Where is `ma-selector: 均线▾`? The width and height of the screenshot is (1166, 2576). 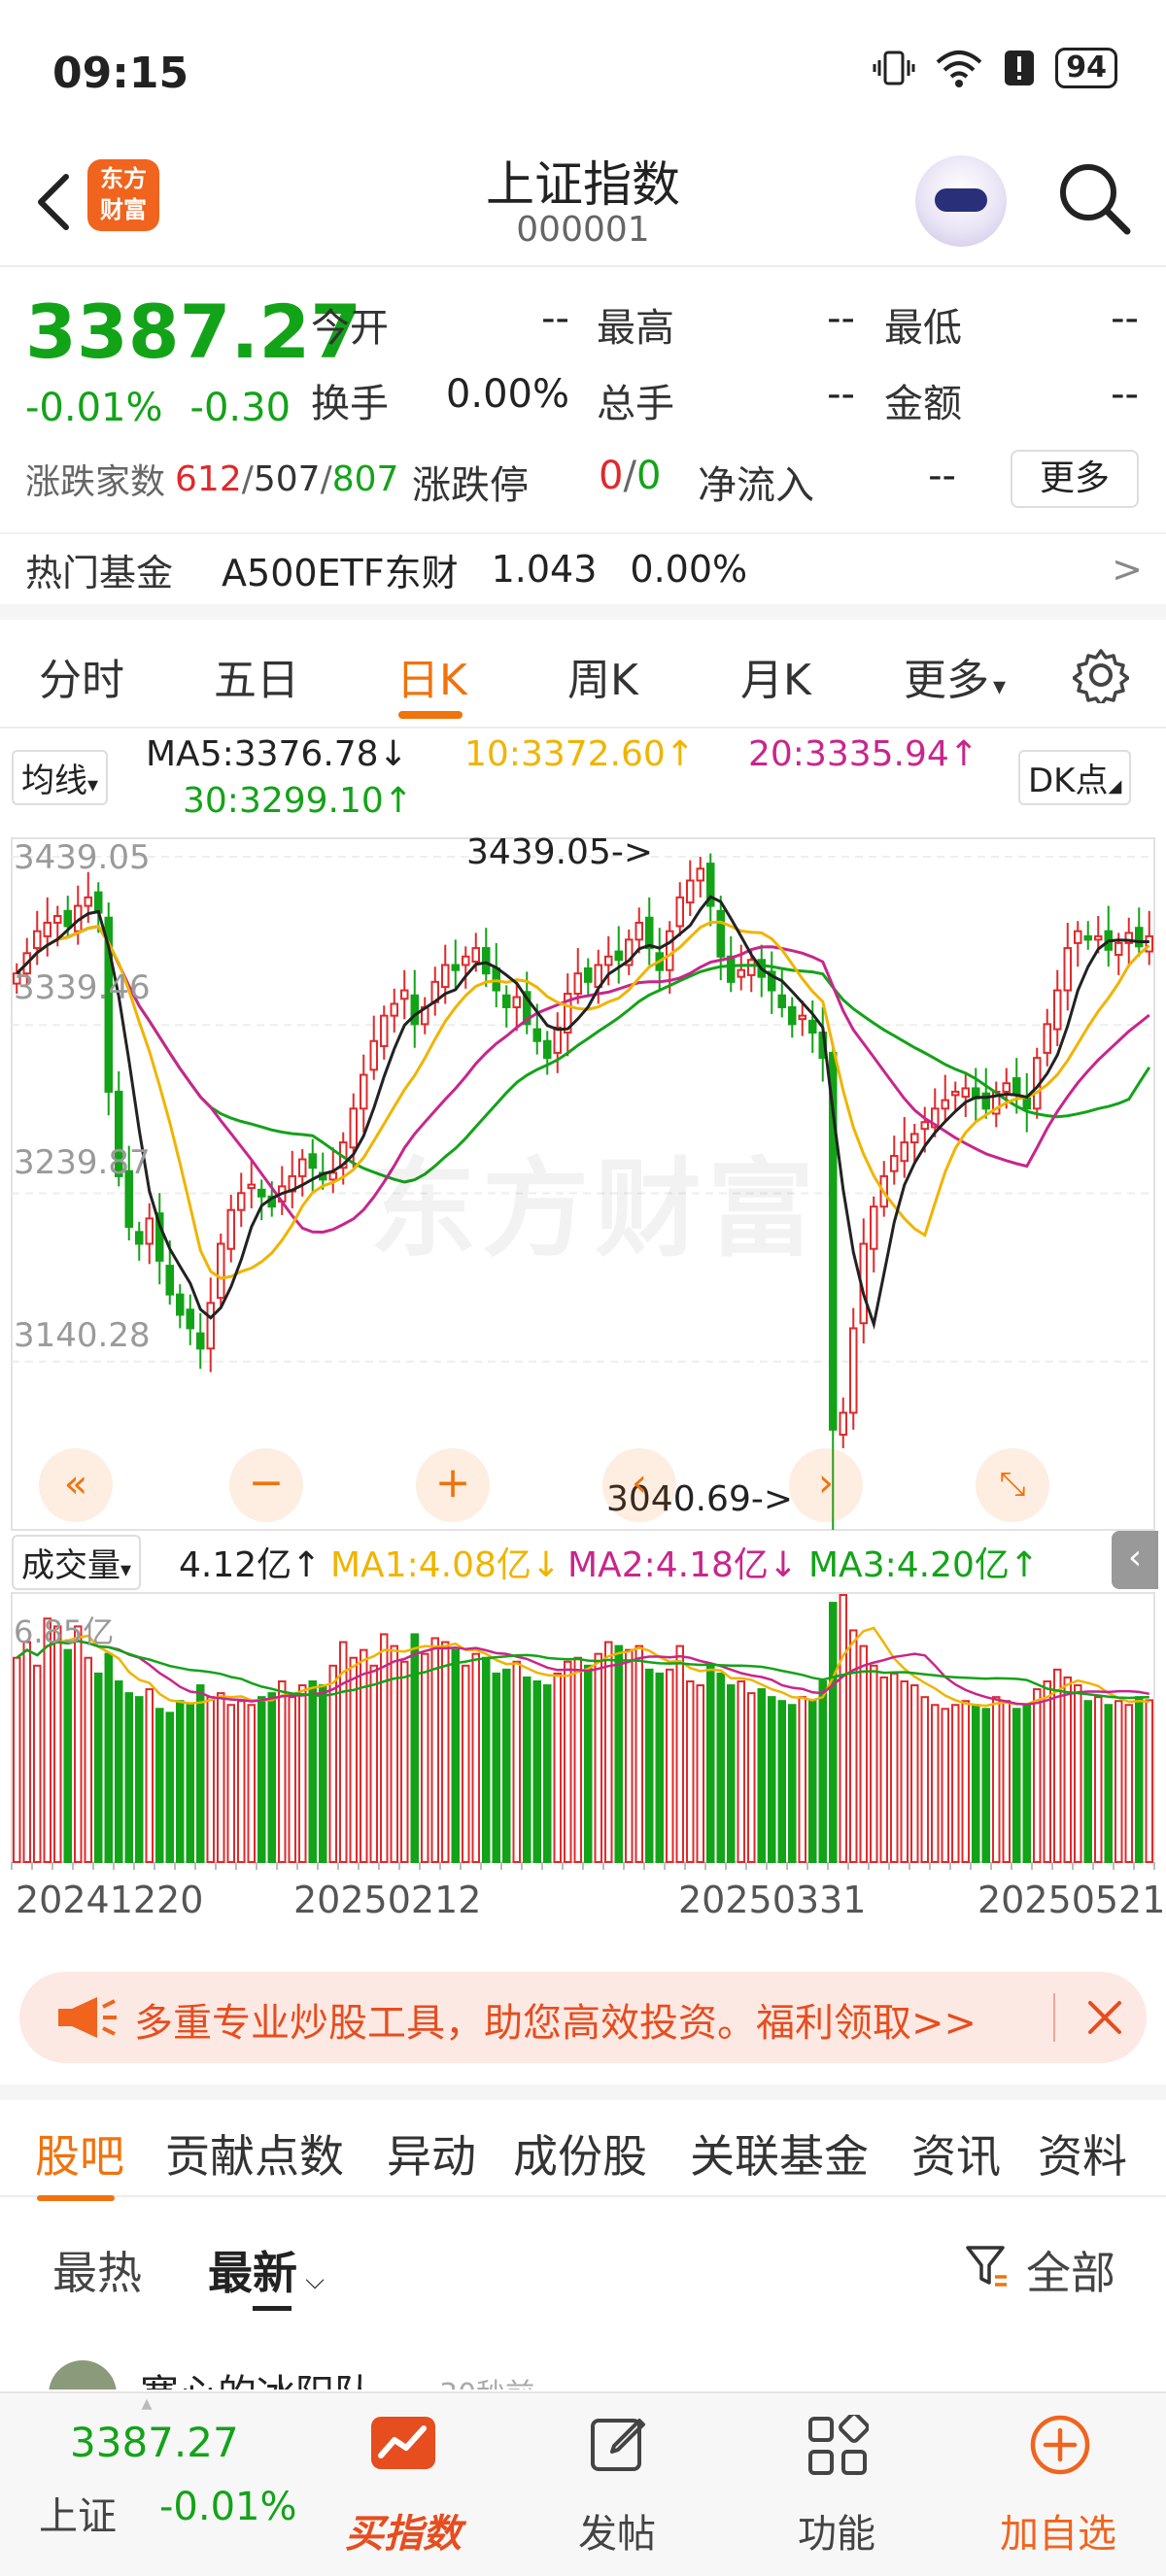
ma-selector: 均线▾ is located at coordinates (60, 777).